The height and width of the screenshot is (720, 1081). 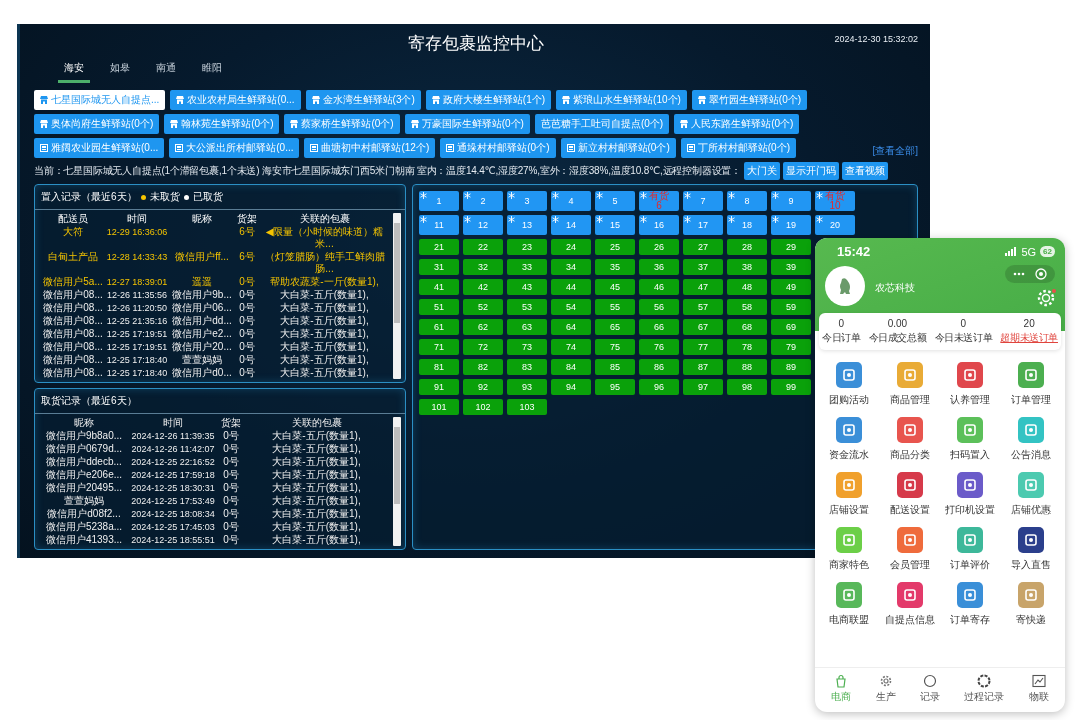 I want to click on menu-label: 会员管理, so click(x=909, y=565).